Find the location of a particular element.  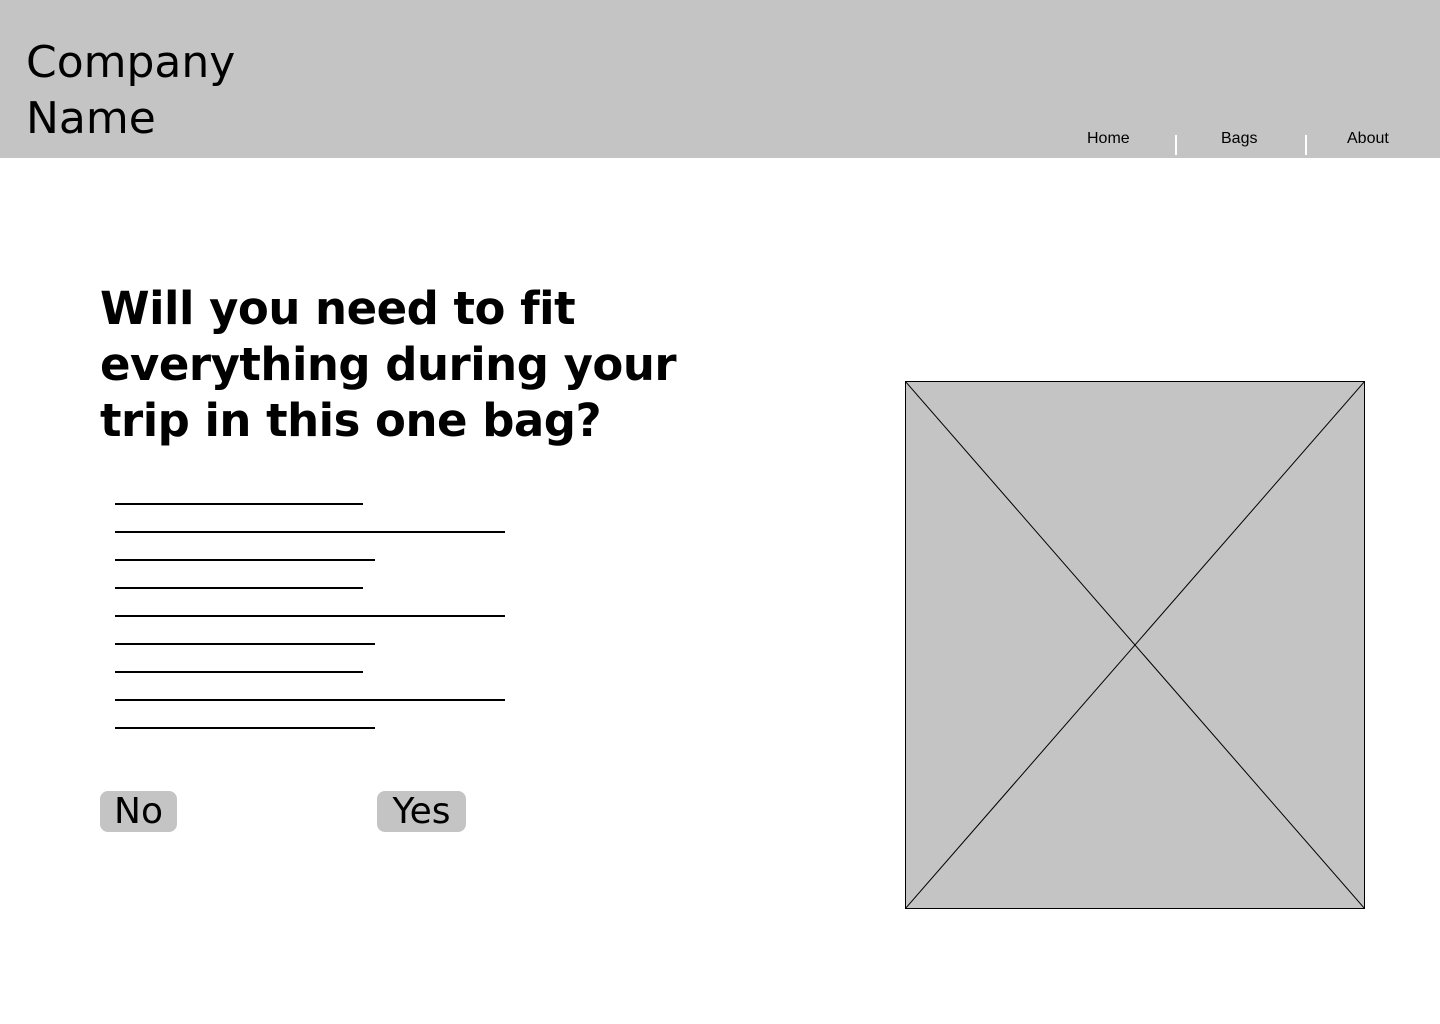

yes-button: Yes is located at coordinates (421, 811).